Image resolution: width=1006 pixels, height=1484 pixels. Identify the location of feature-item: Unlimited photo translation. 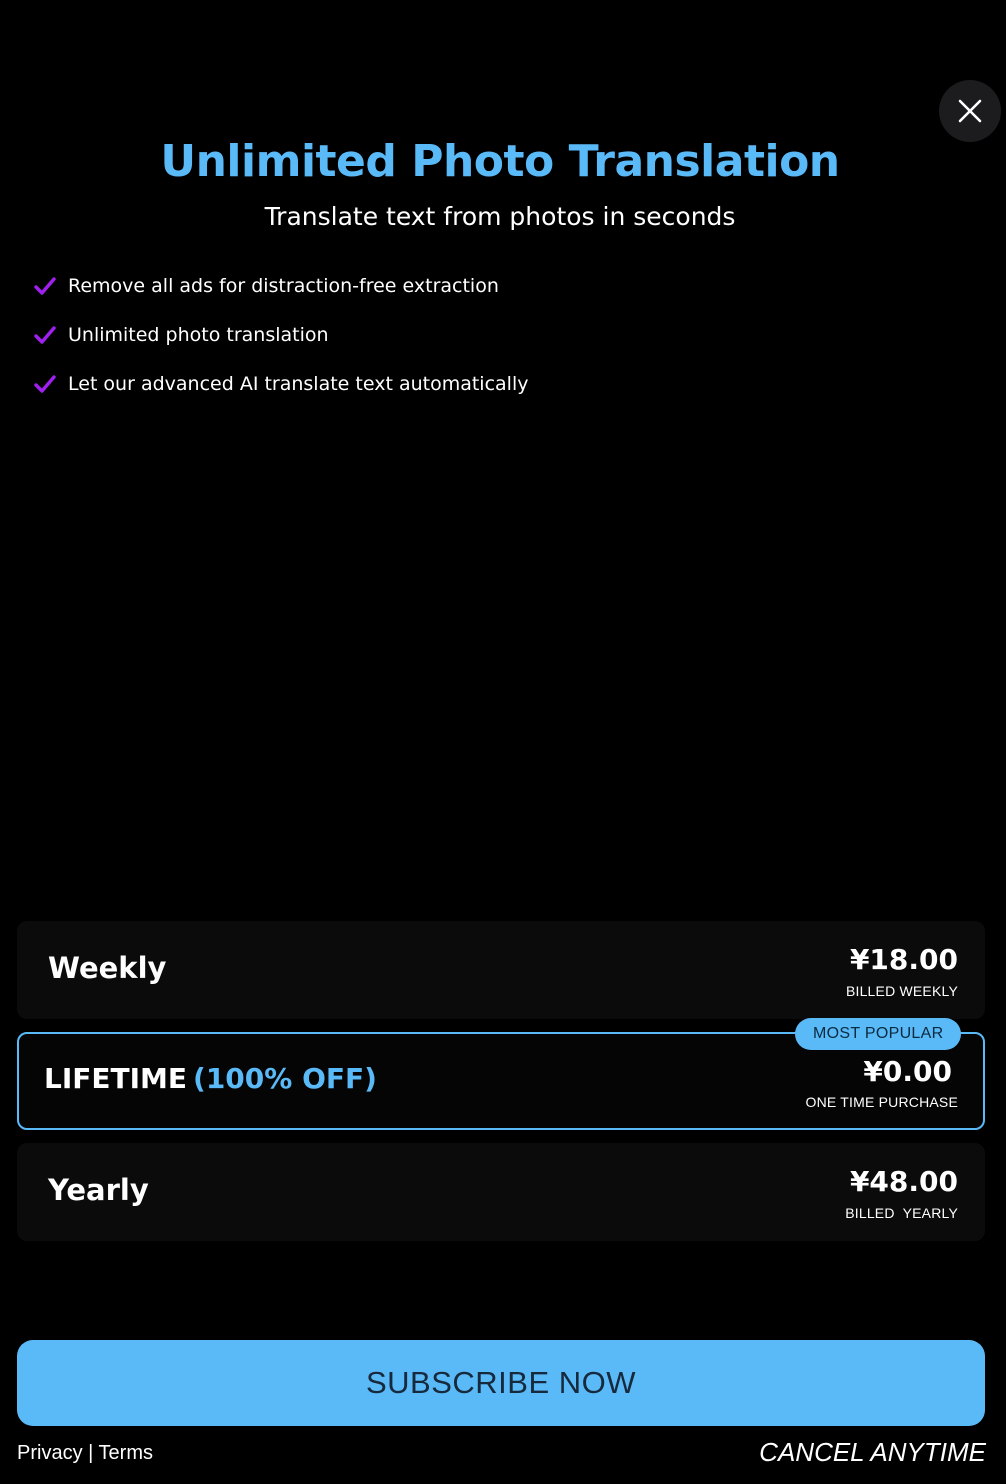
(281, 335).